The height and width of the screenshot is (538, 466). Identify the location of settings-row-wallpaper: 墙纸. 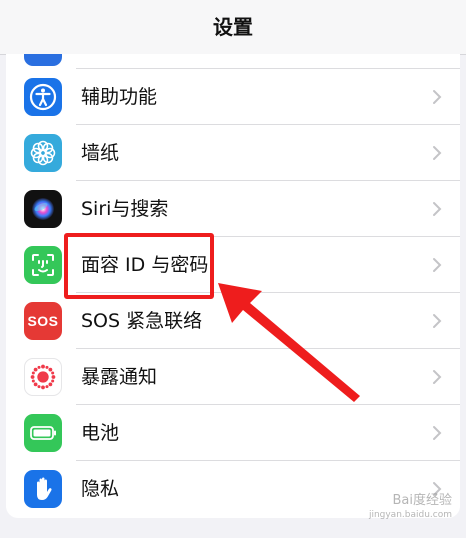
(233, 153).